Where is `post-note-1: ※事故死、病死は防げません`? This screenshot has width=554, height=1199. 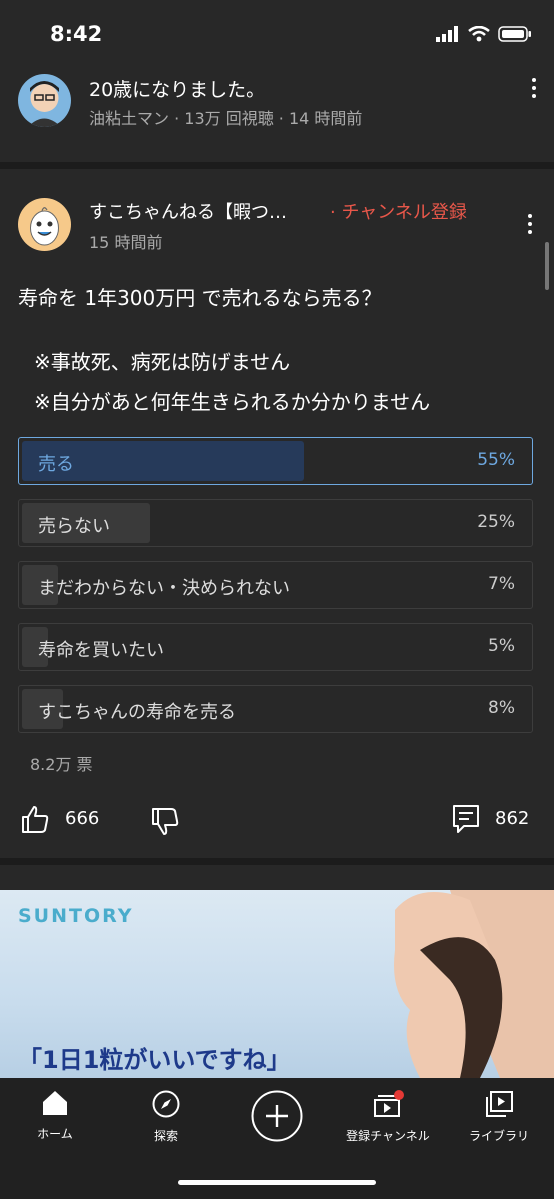 post-note-1: ※事故死、病死は防げません is located at coordinates (162, 362).